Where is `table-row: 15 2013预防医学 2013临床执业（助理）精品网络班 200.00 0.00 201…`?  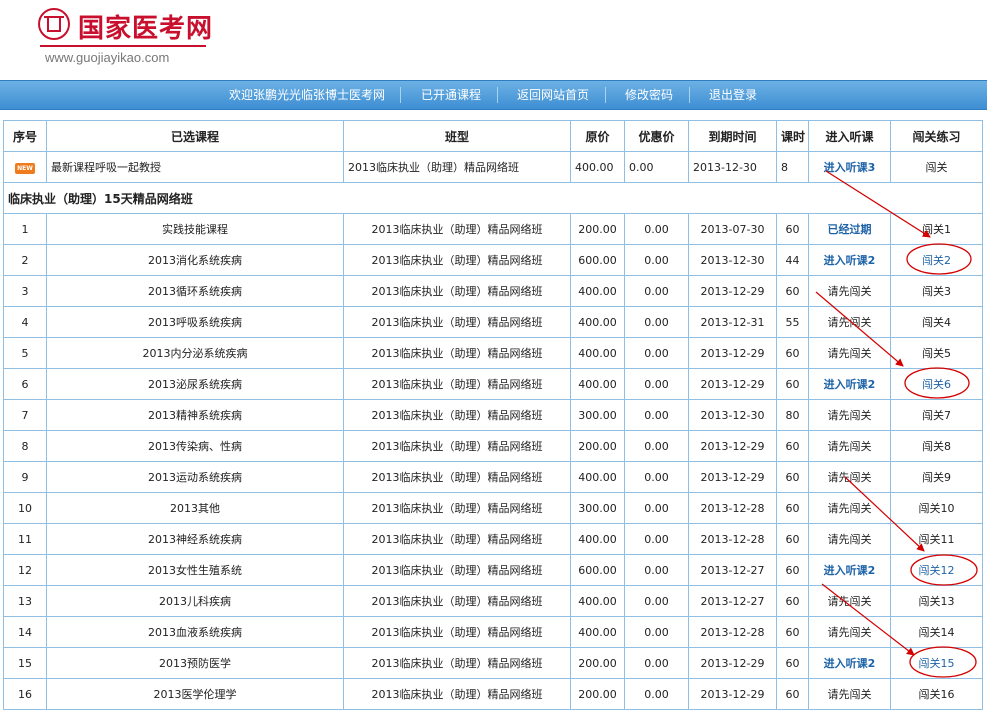 table-row: 15 2013预防医学 2013临床执业（助理）精品网络班 200.00 0.00 201… is located at coordinates (493, 663).